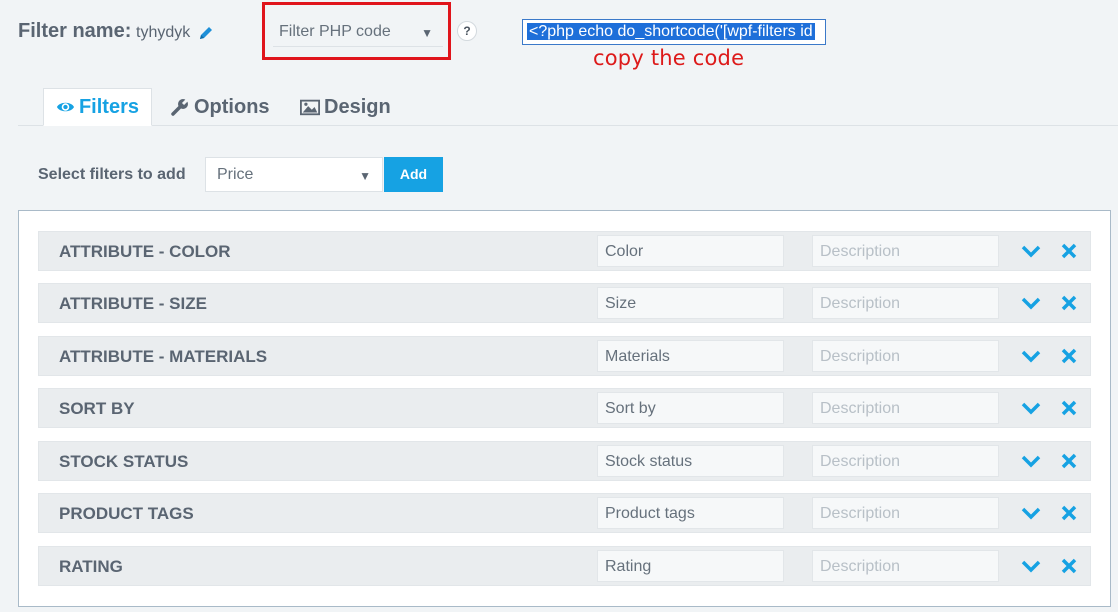 The height and width of the screenshot is (612, 1118). I want to click on filter-title: ATTRIBUTE - SIZE, so click(133, 303).